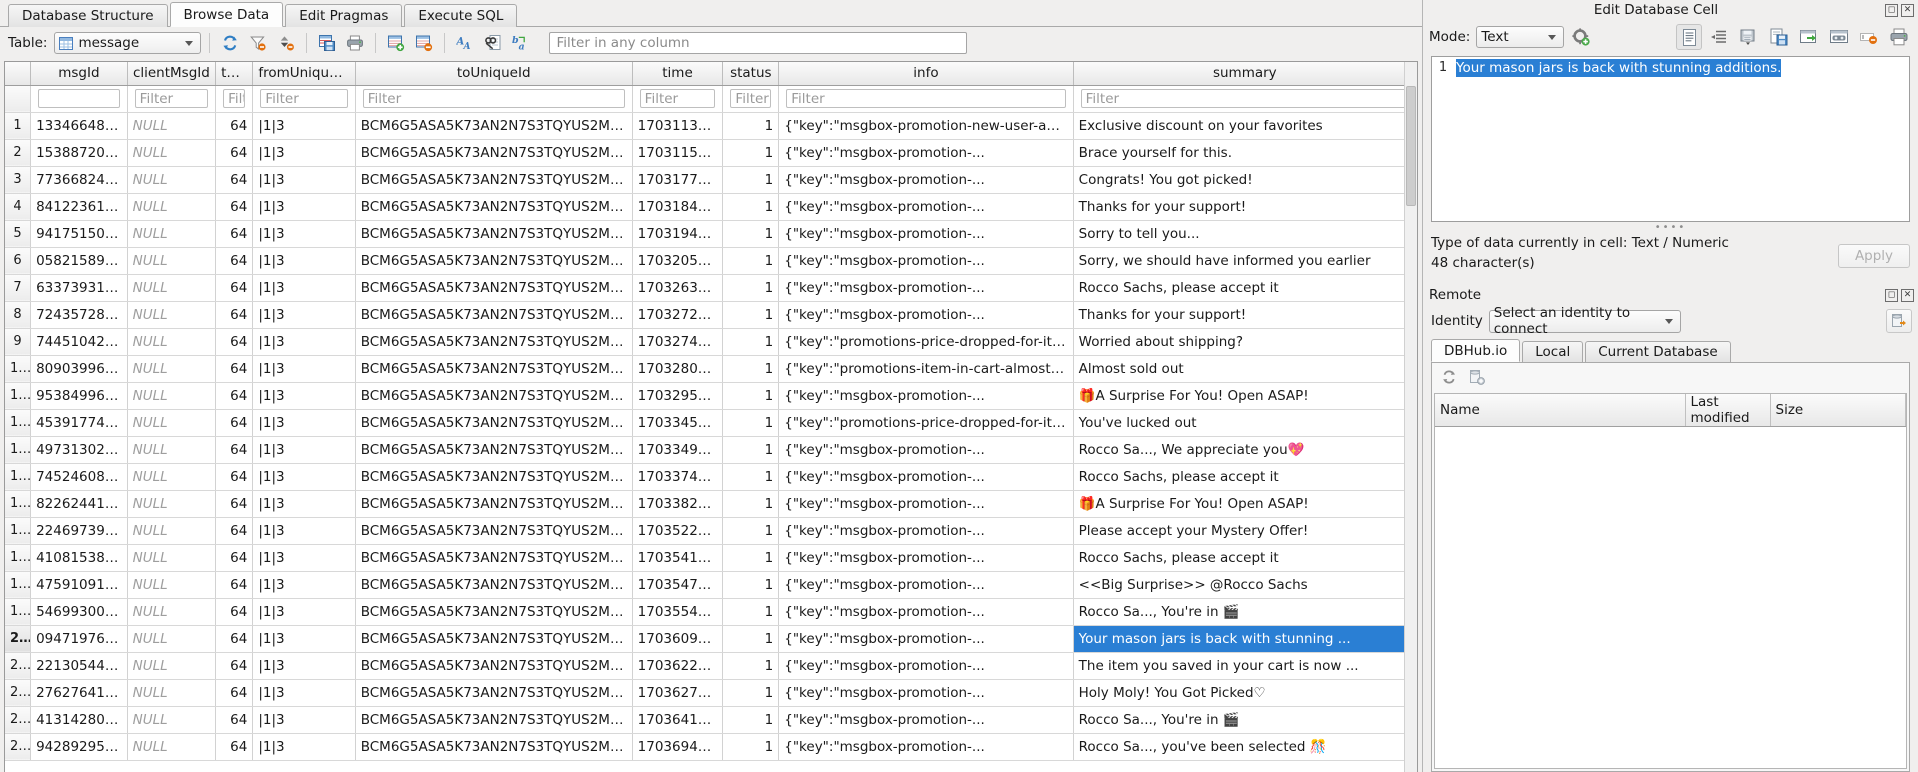 This screenshot has width=1918, height=772. Describe the element at coordinates (678, 99) in the screenshot. I see `filter-cell-time: Filter` at that location.